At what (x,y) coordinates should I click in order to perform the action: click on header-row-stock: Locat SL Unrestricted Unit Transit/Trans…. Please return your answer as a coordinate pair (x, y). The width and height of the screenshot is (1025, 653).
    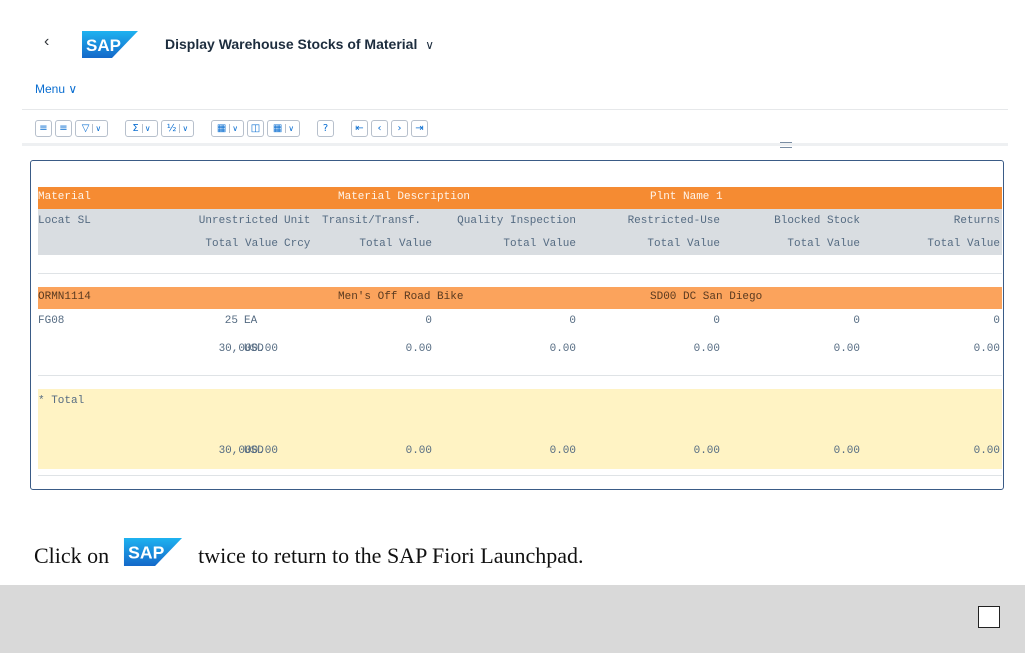
    Looking at the image, I should click on (520, 232).